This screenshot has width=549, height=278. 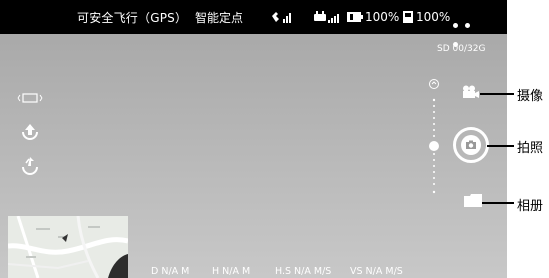 What do you see at coordinates (30, 132) in the screenshot?
I see `takeoff-icon` at bounding box center [30, 132].